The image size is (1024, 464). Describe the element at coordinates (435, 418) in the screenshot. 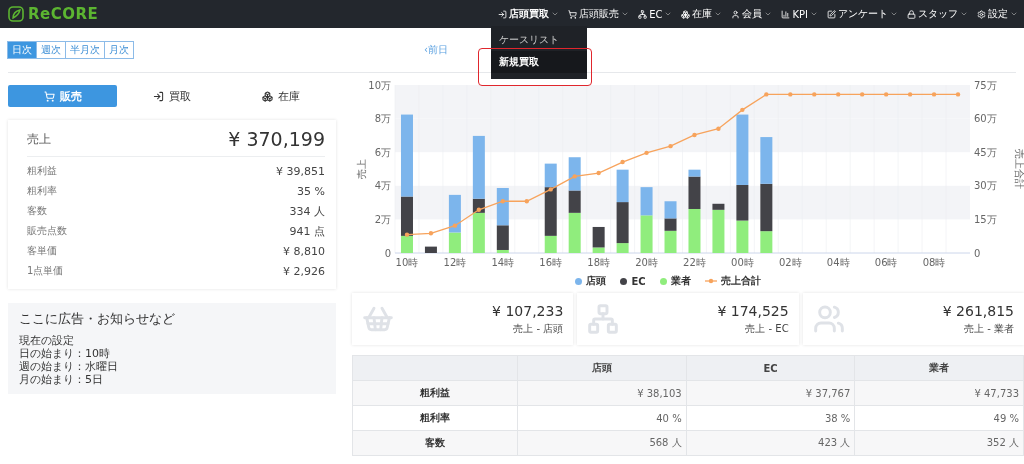

I see `row-label: 粗利率` at that location.